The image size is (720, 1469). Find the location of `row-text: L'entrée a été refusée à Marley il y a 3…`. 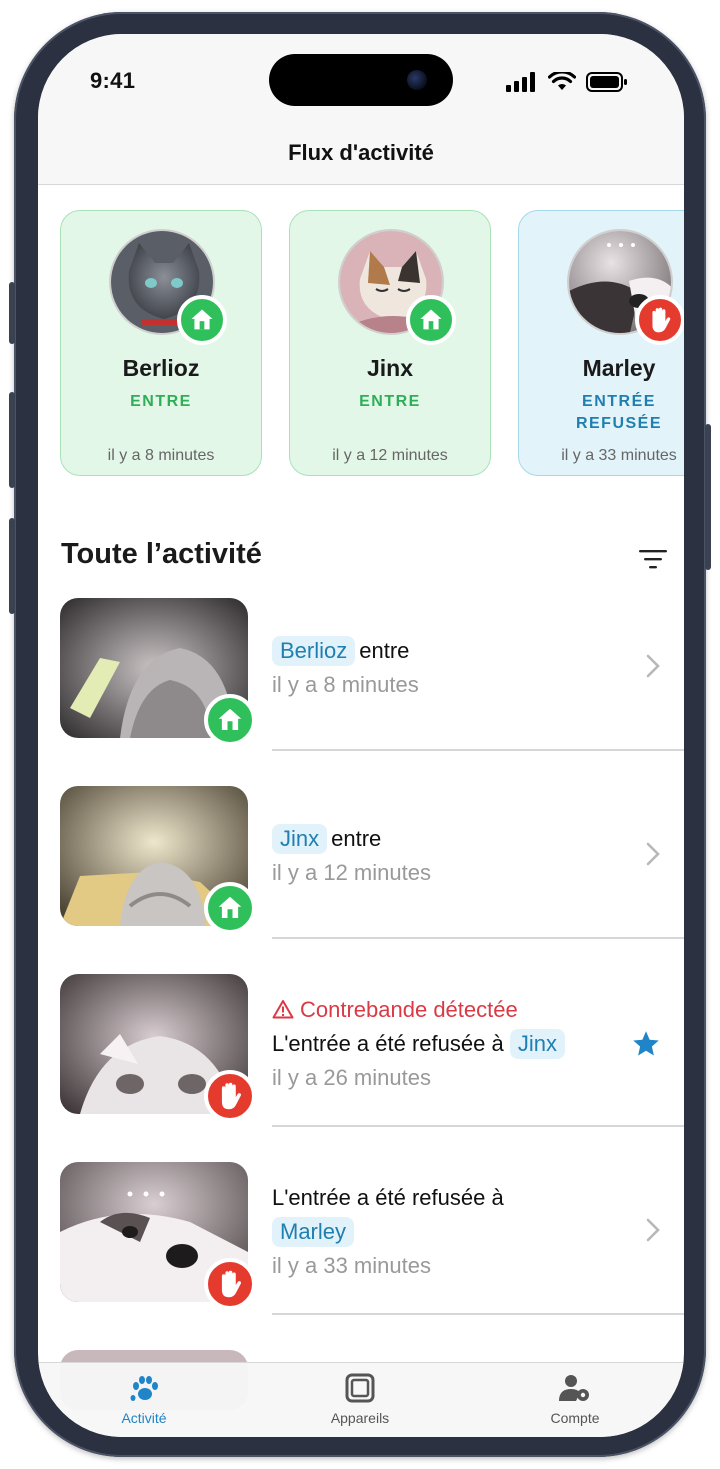

row-text: L'entrée a été refusée à Marley il y a 3… is located at coordinates (388, 1232).